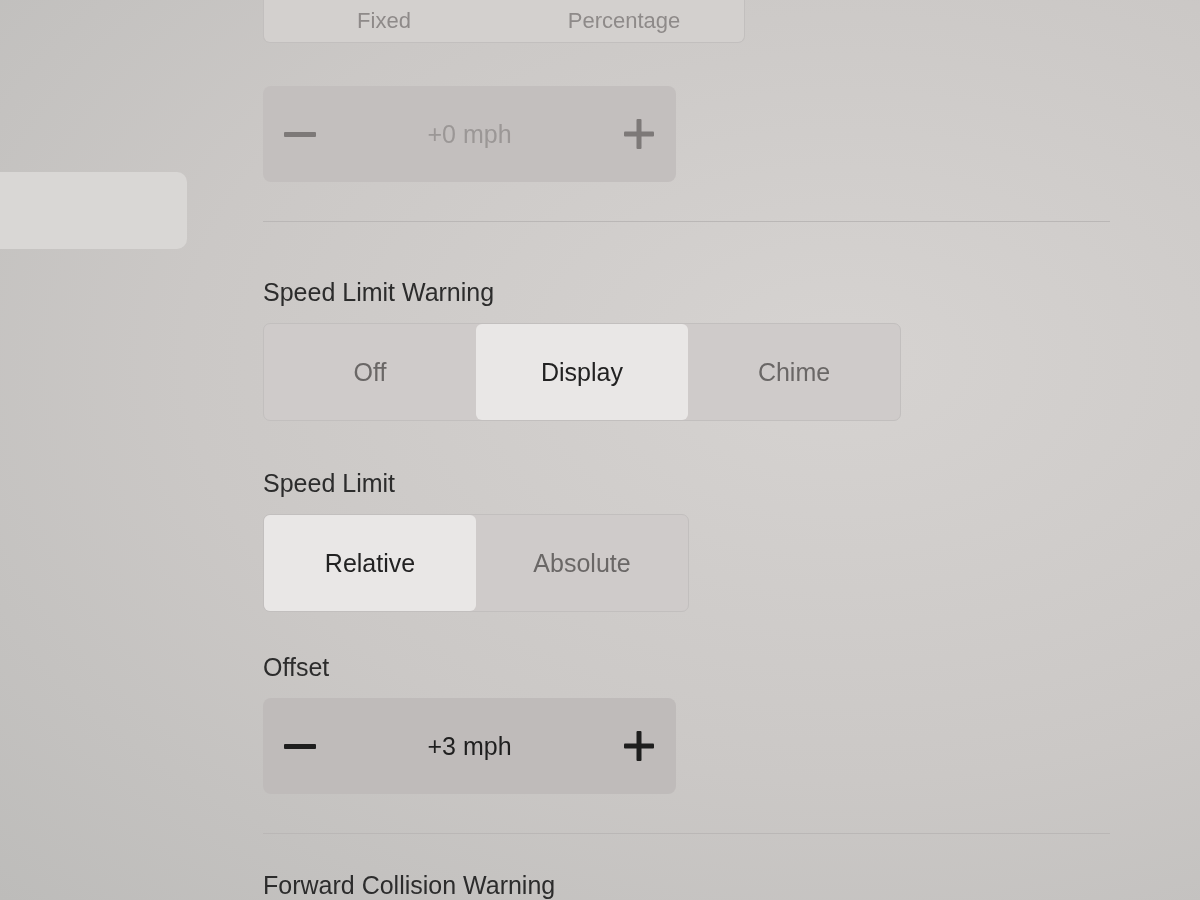 Image resolution: width=1200 pixels, height=900 pixels. Describe the element at coordinates (329, 483) in the screenshot. I see `section-label: Speed Limit` at that location.